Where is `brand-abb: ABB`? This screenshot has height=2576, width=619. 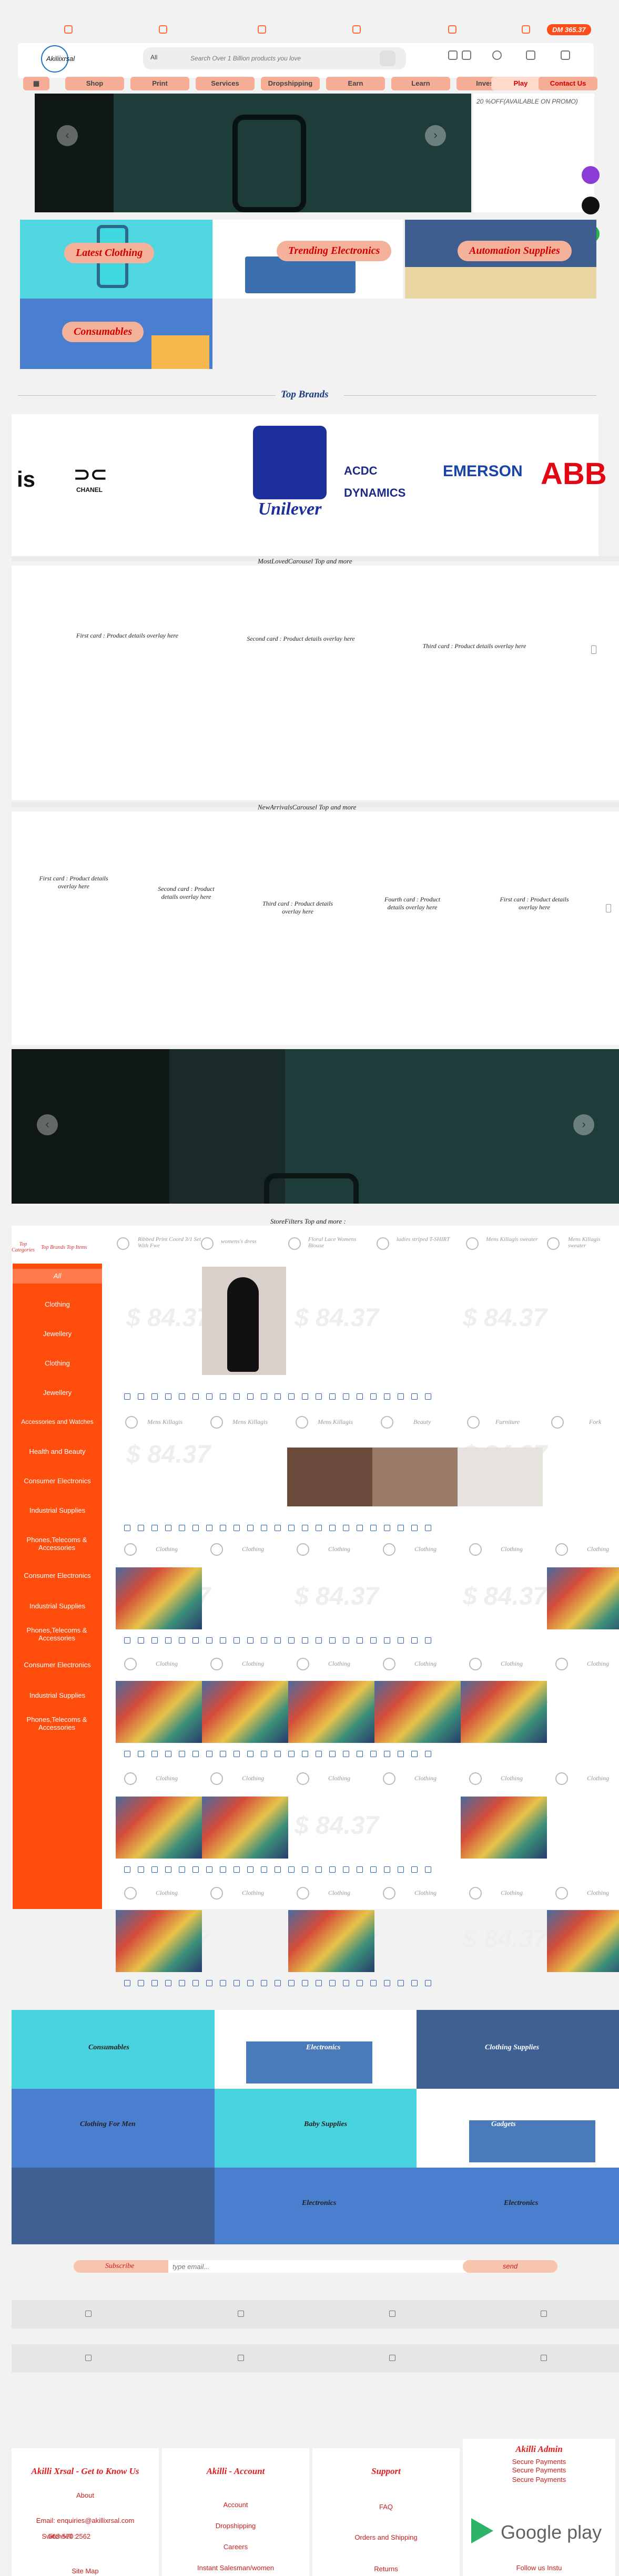 brand-abb: ABB is located at coordinates (574, 473).